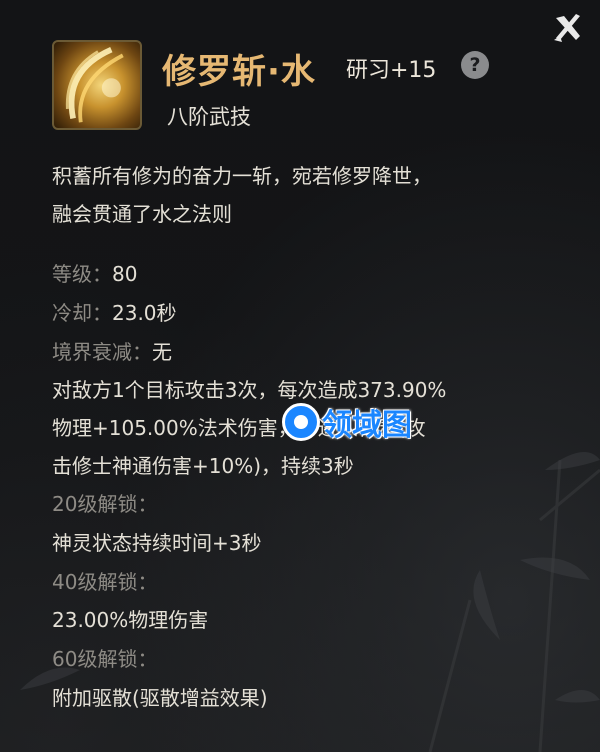 The height and width of the screenshot is (752, 600). I want to click on unlock-20-label: 20级解锁：, so click(105, 504).